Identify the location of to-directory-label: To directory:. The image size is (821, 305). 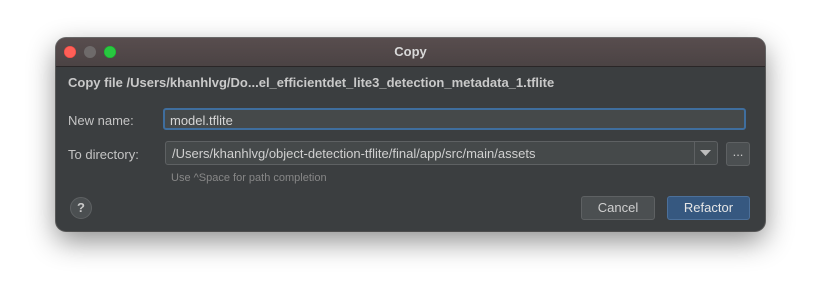
(103, 154).